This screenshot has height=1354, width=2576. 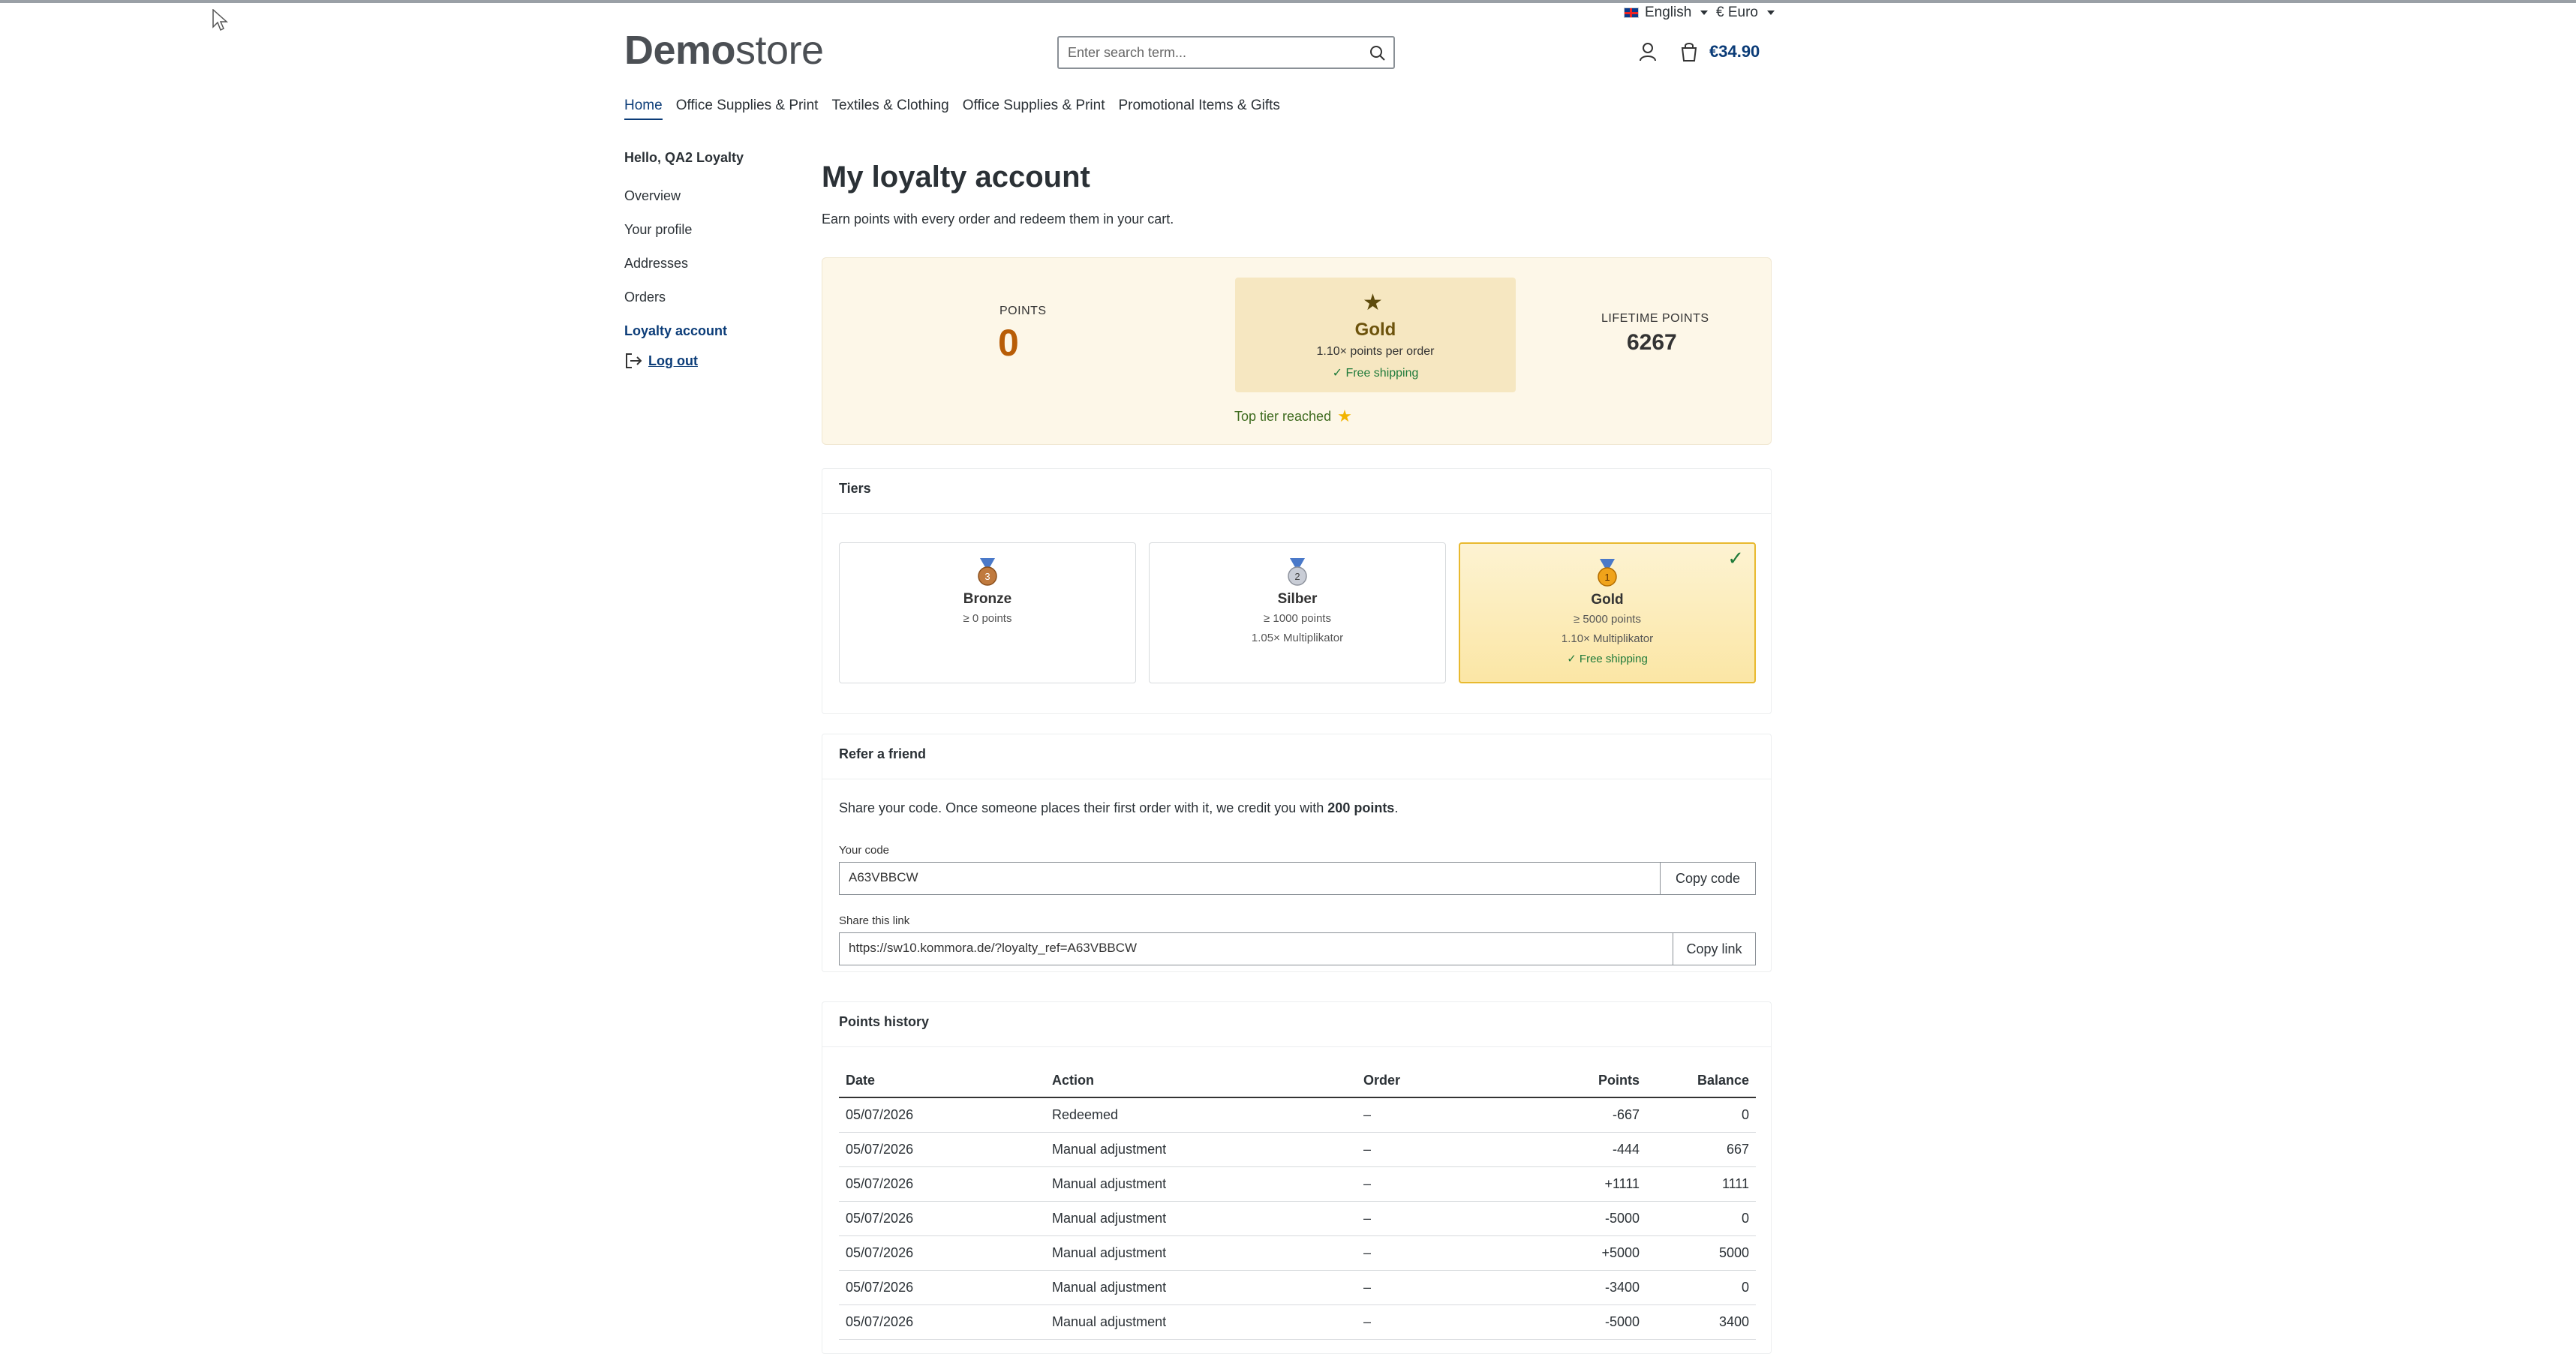 I want to click on currency-selector: € Euro, so click(x=1745, y=13).